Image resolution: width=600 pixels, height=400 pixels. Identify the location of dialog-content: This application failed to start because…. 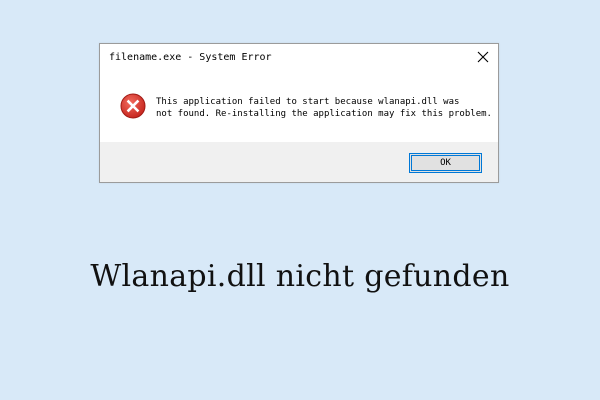
(299, 108).